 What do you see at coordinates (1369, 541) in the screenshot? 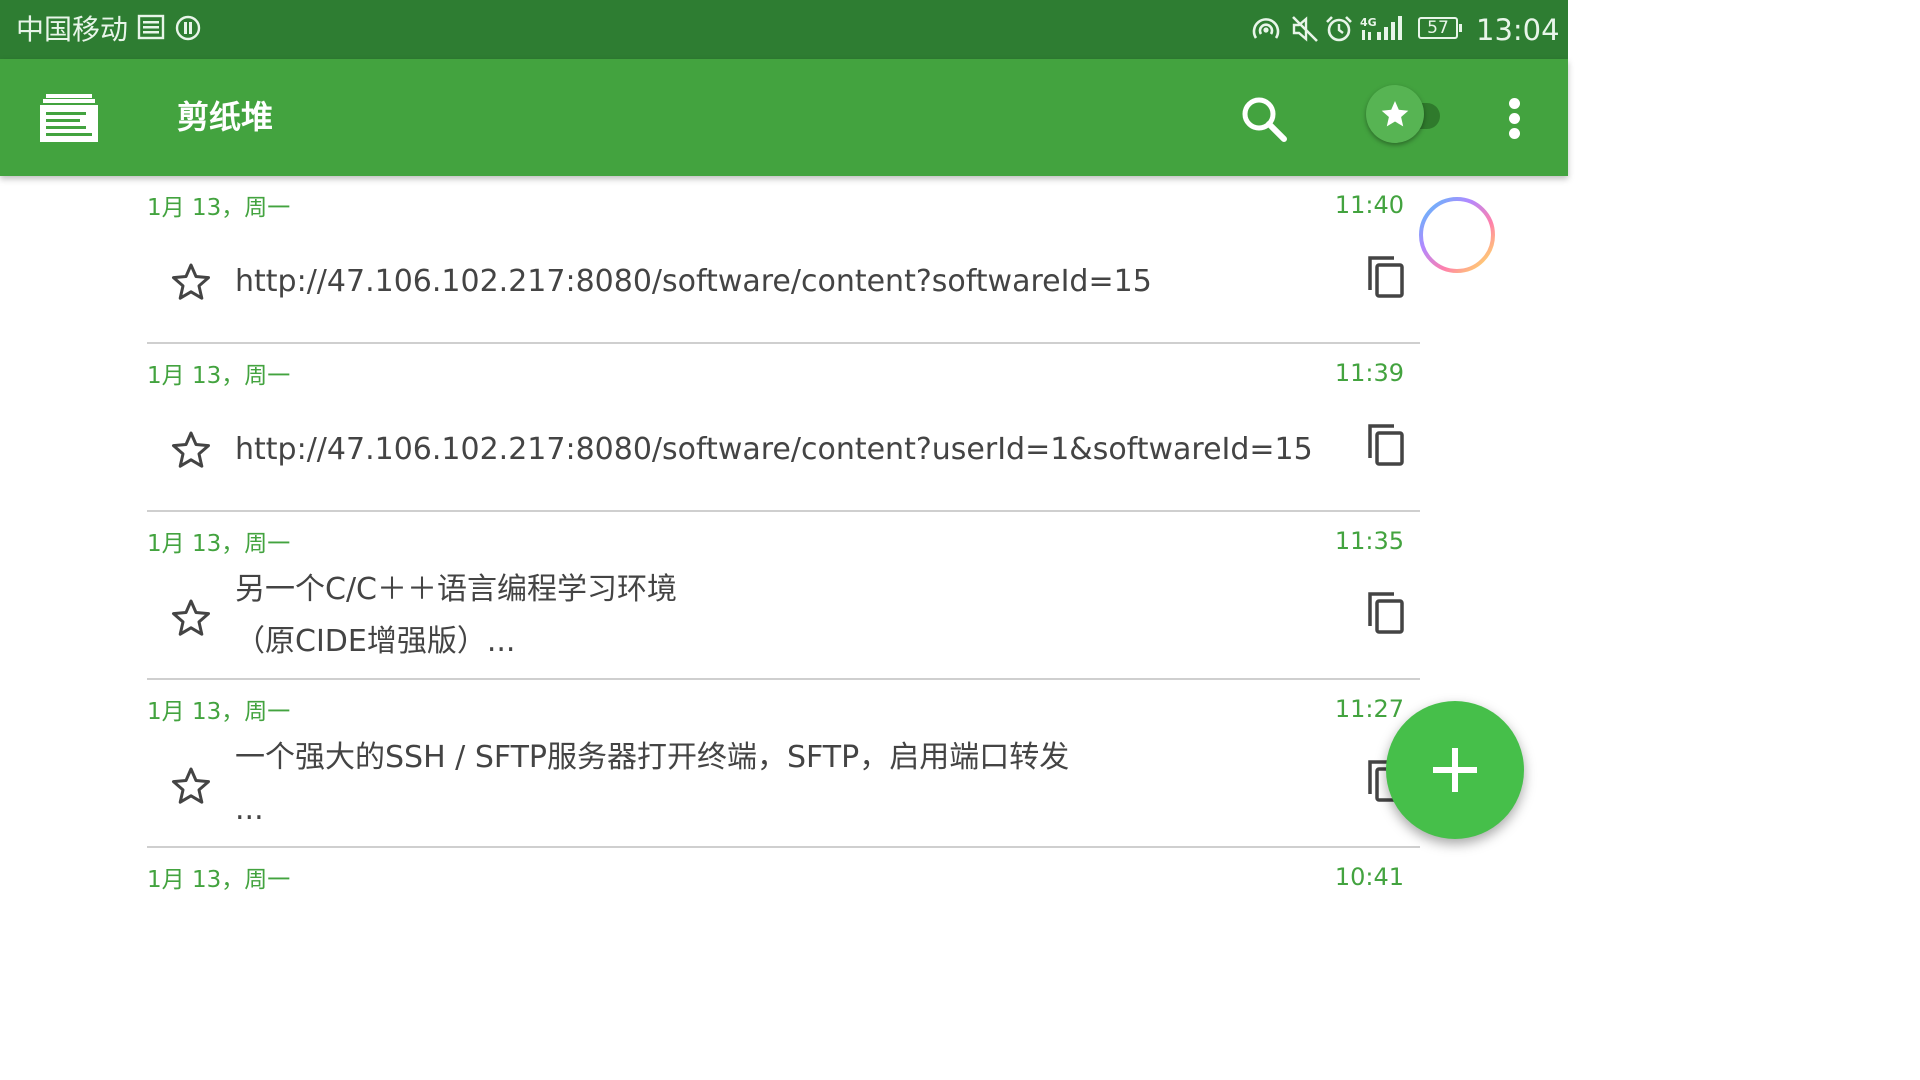
I see `item-time: 11:35` at bounding box center [1369, 541].